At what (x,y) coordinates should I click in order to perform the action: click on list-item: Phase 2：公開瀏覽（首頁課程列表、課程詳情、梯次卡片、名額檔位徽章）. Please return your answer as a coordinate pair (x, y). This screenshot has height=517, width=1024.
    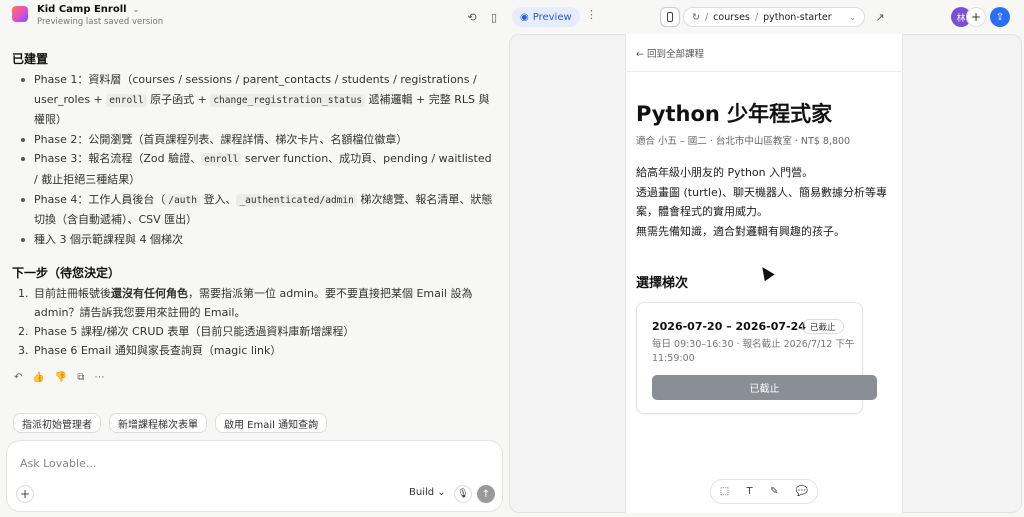
    Looking at the image, I should click on (257, 140).